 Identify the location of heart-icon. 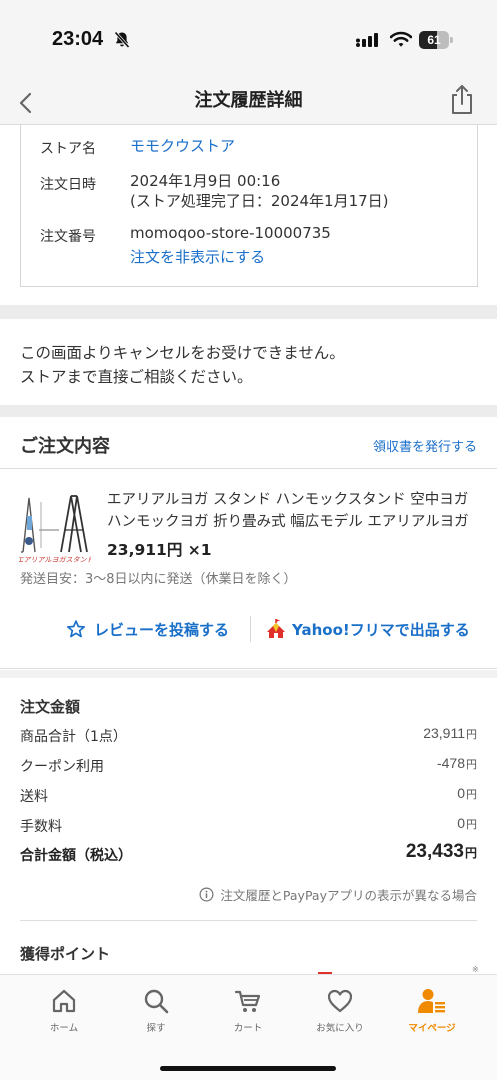
(340, 1001).